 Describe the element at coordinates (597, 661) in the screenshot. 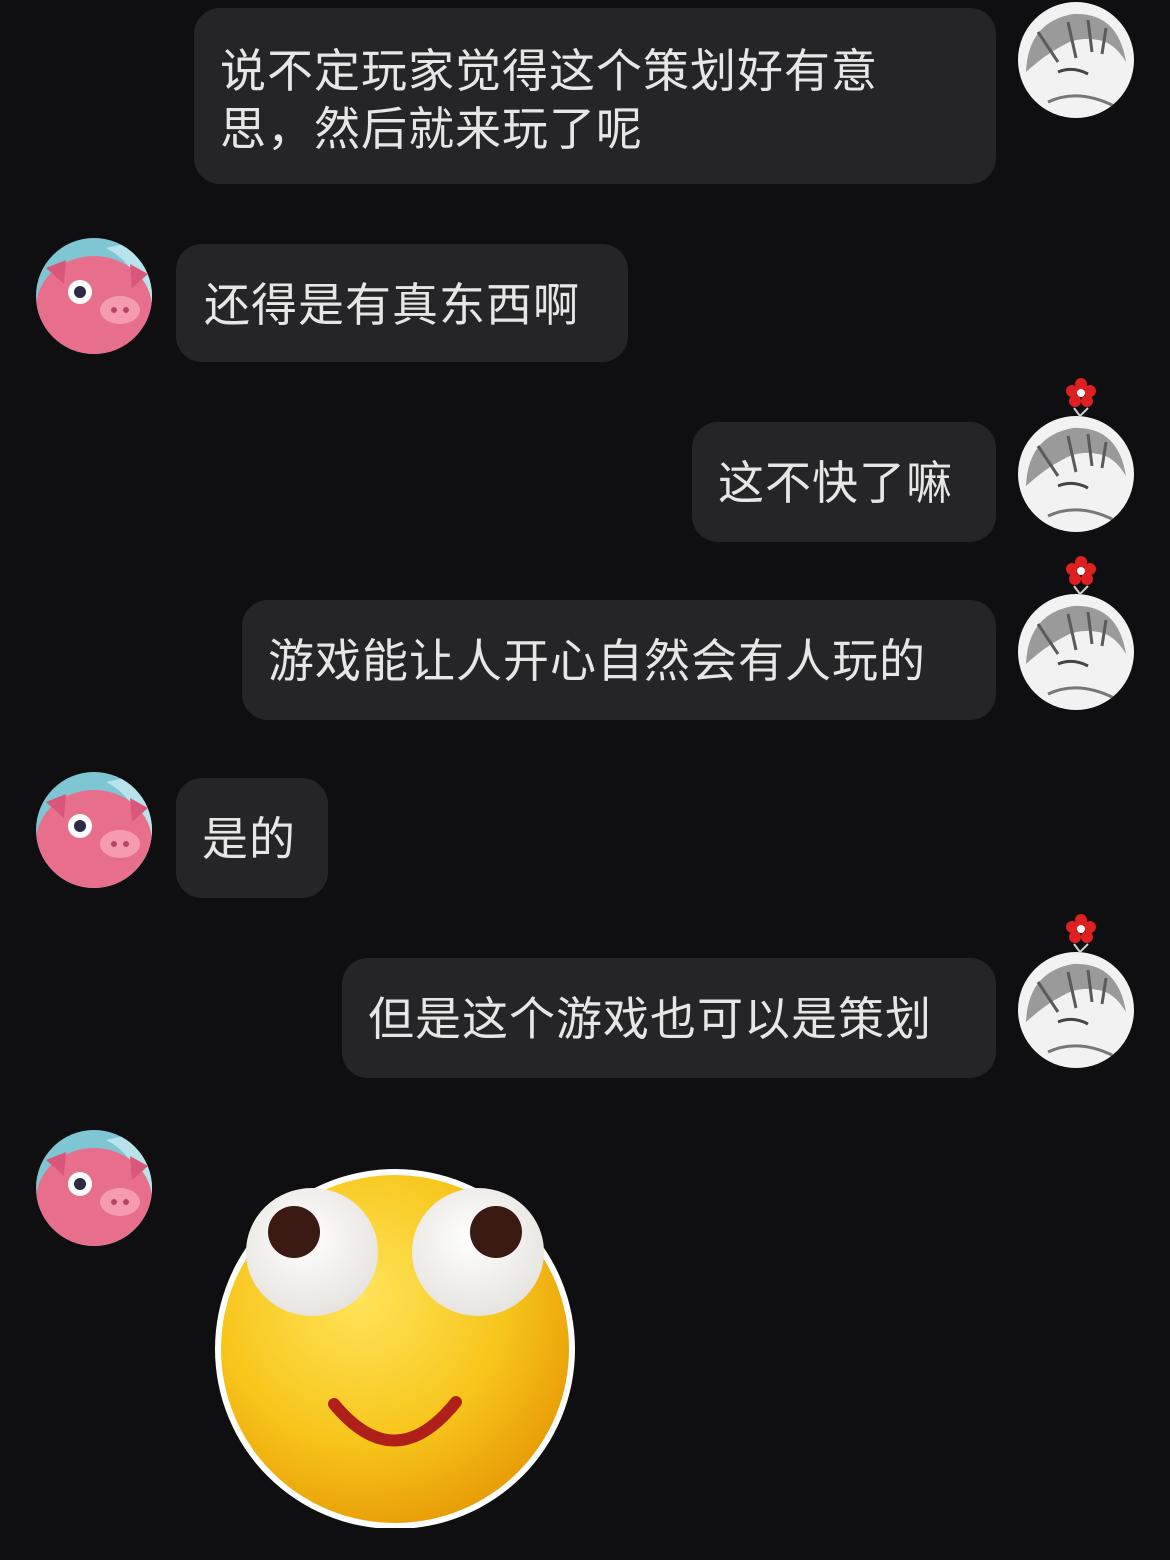

I see `message-text: 游戏能让人开心自然会有人玩的` at that location.